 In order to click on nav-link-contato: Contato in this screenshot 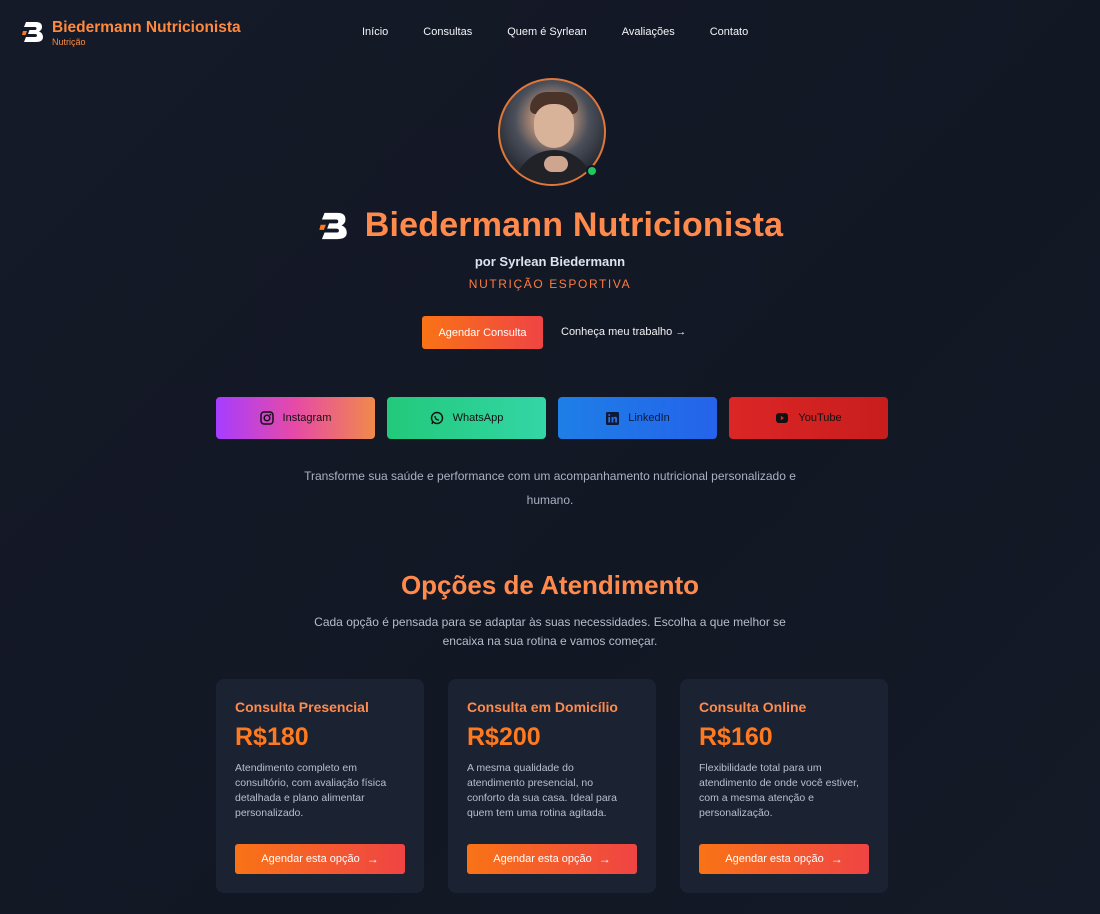, I will do `click(729, 32)`.